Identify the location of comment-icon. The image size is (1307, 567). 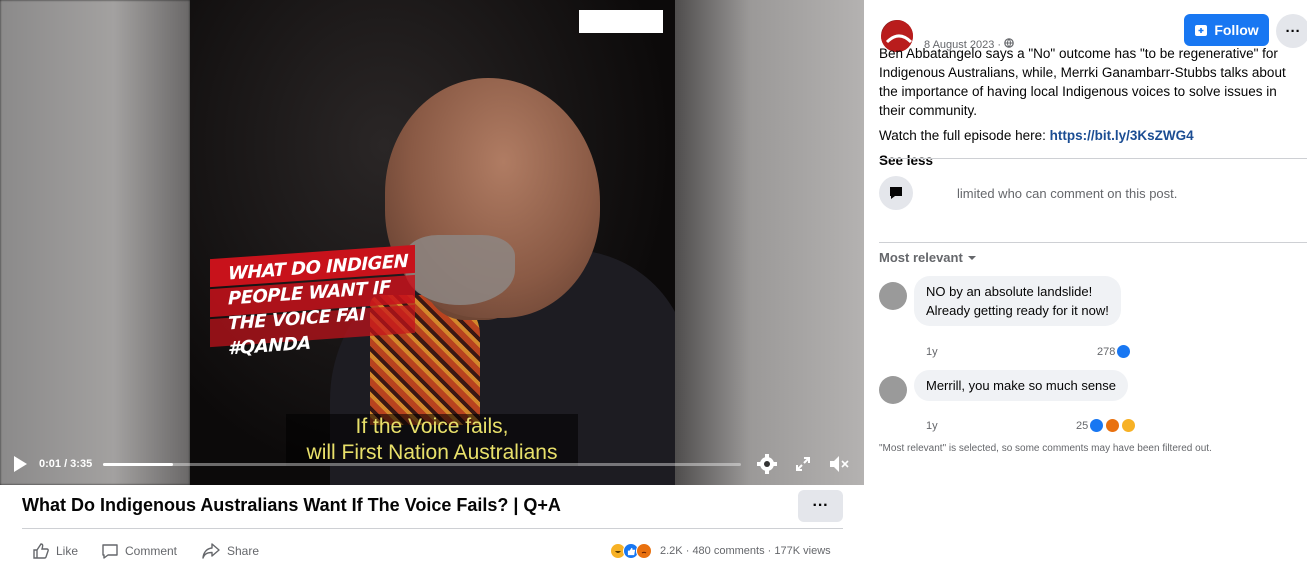
(110, 551).